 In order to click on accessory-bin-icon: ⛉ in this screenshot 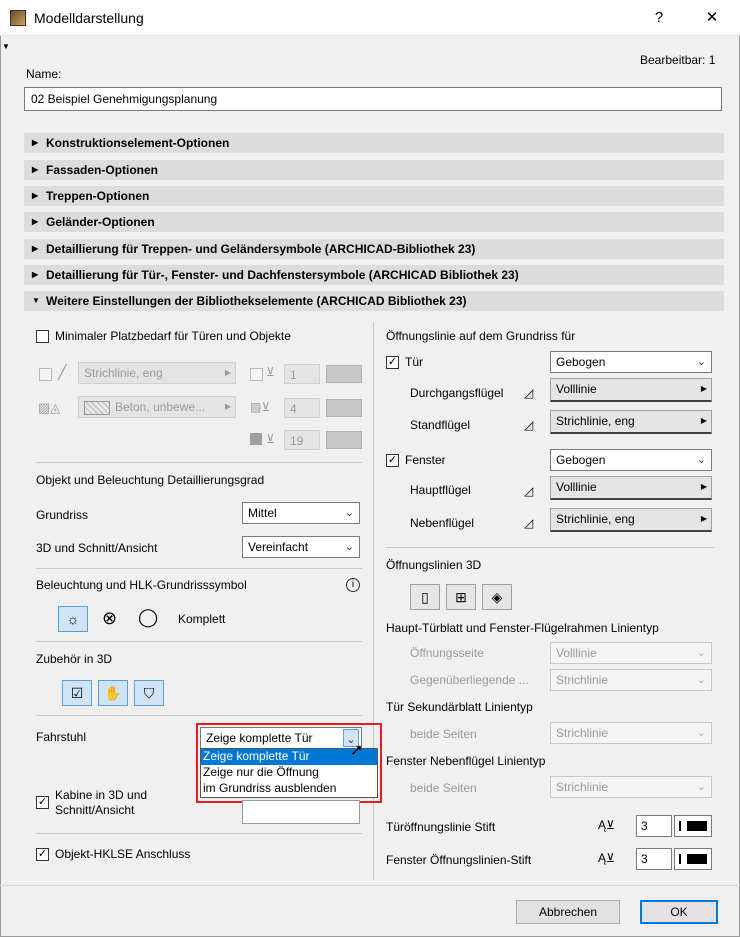, I will do `click(149, 693)`.